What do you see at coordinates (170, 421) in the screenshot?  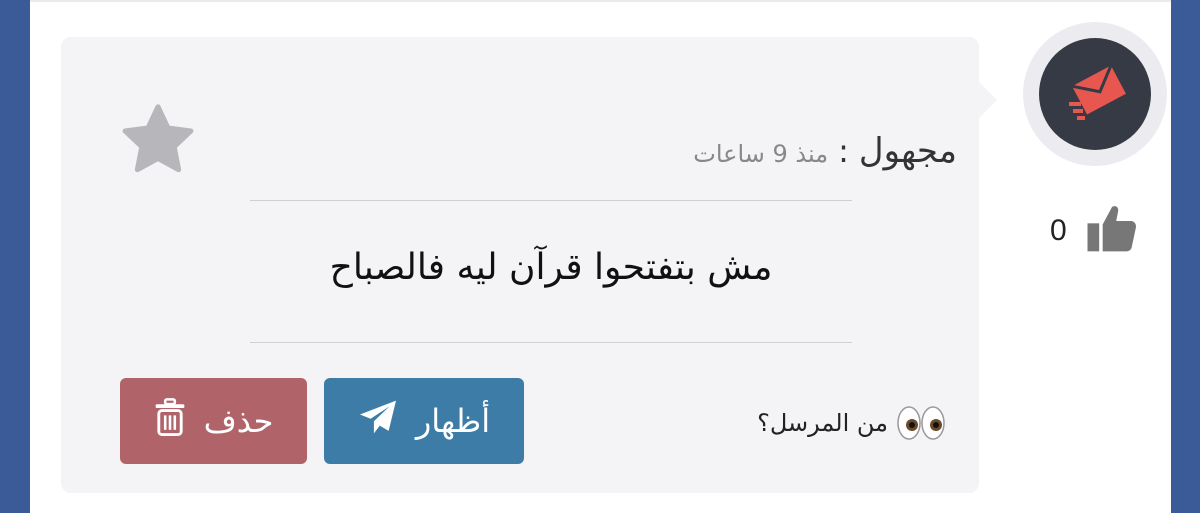 I see `trash-icon` at bounding box center [170, 421].